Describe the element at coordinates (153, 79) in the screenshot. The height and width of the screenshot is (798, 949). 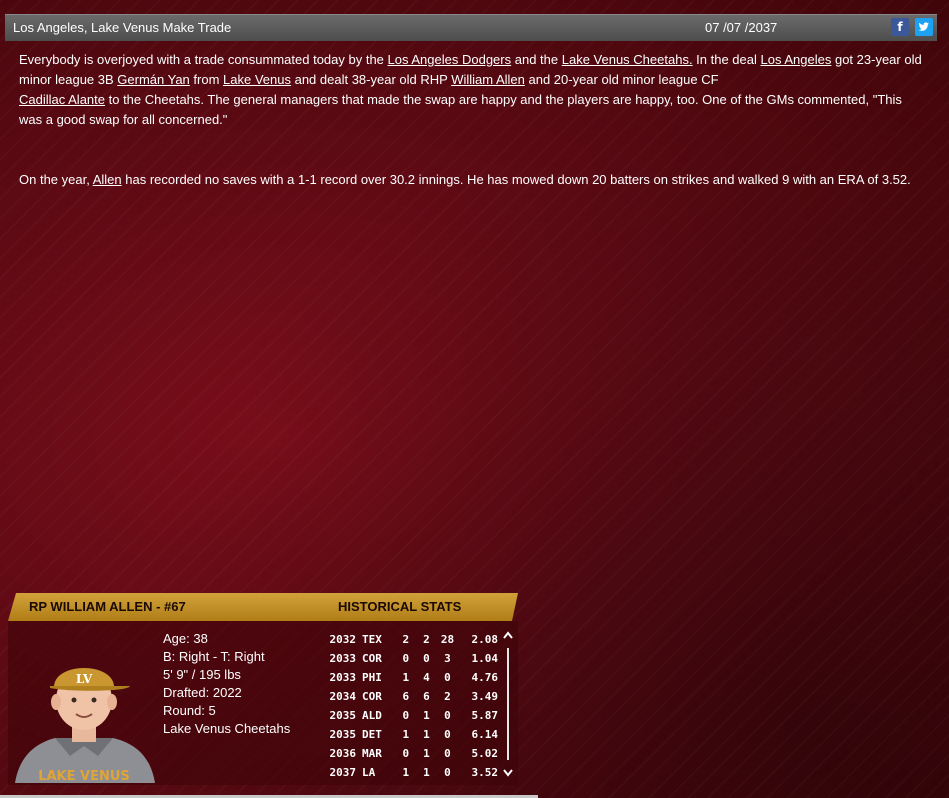
I see `link-german-yan: Germán Yan` at that location.